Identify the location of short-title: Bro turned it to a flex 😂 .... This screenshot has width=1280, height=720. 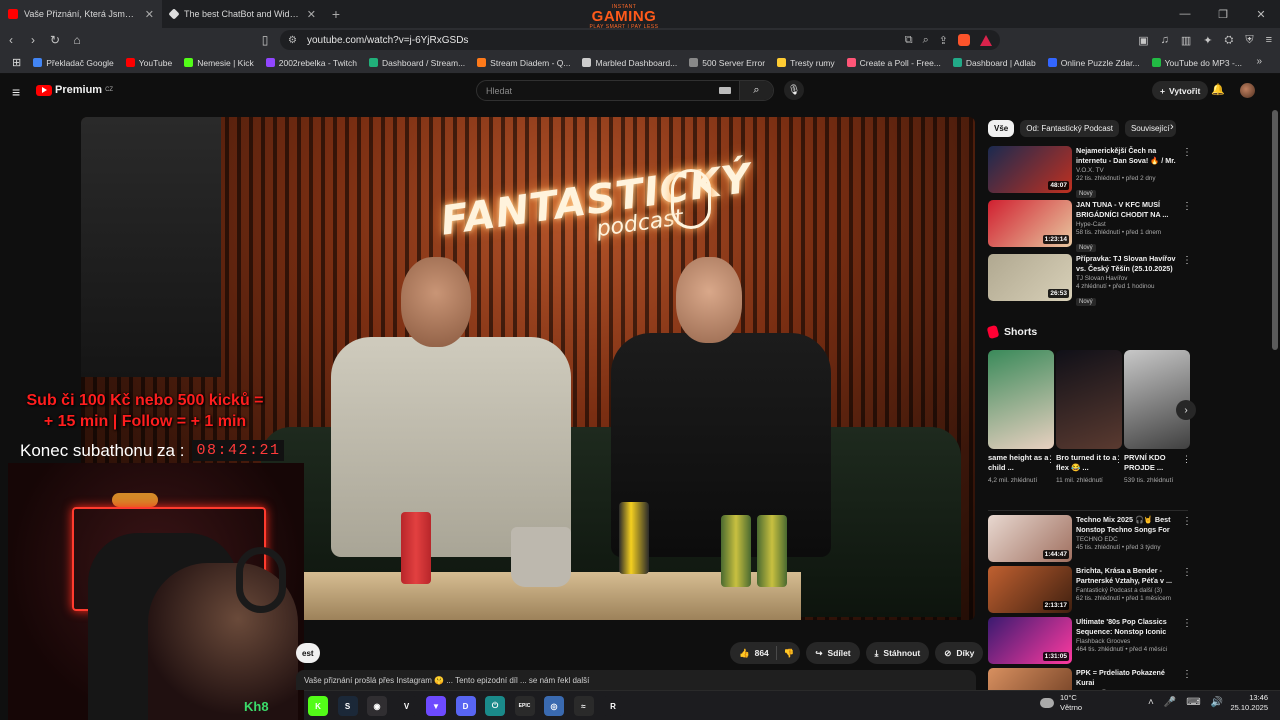
(1089, 463).